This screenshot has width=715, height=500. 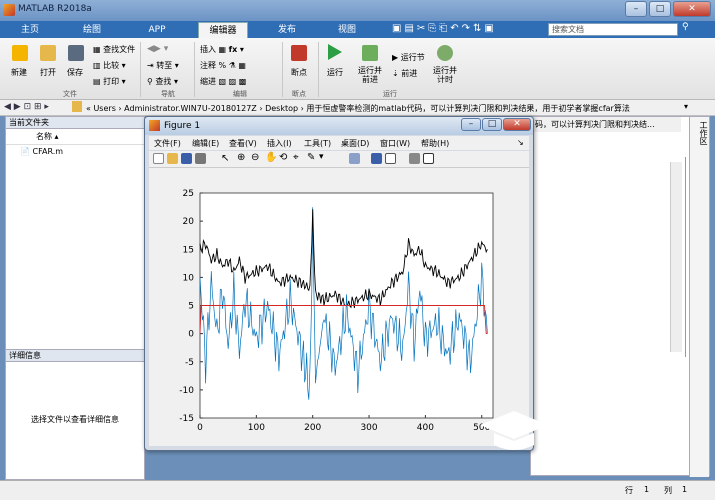 What do you see at coordinates (200, 158) in the screenshot?
I see `print-figure-icon` at bounding box center [200, 158].